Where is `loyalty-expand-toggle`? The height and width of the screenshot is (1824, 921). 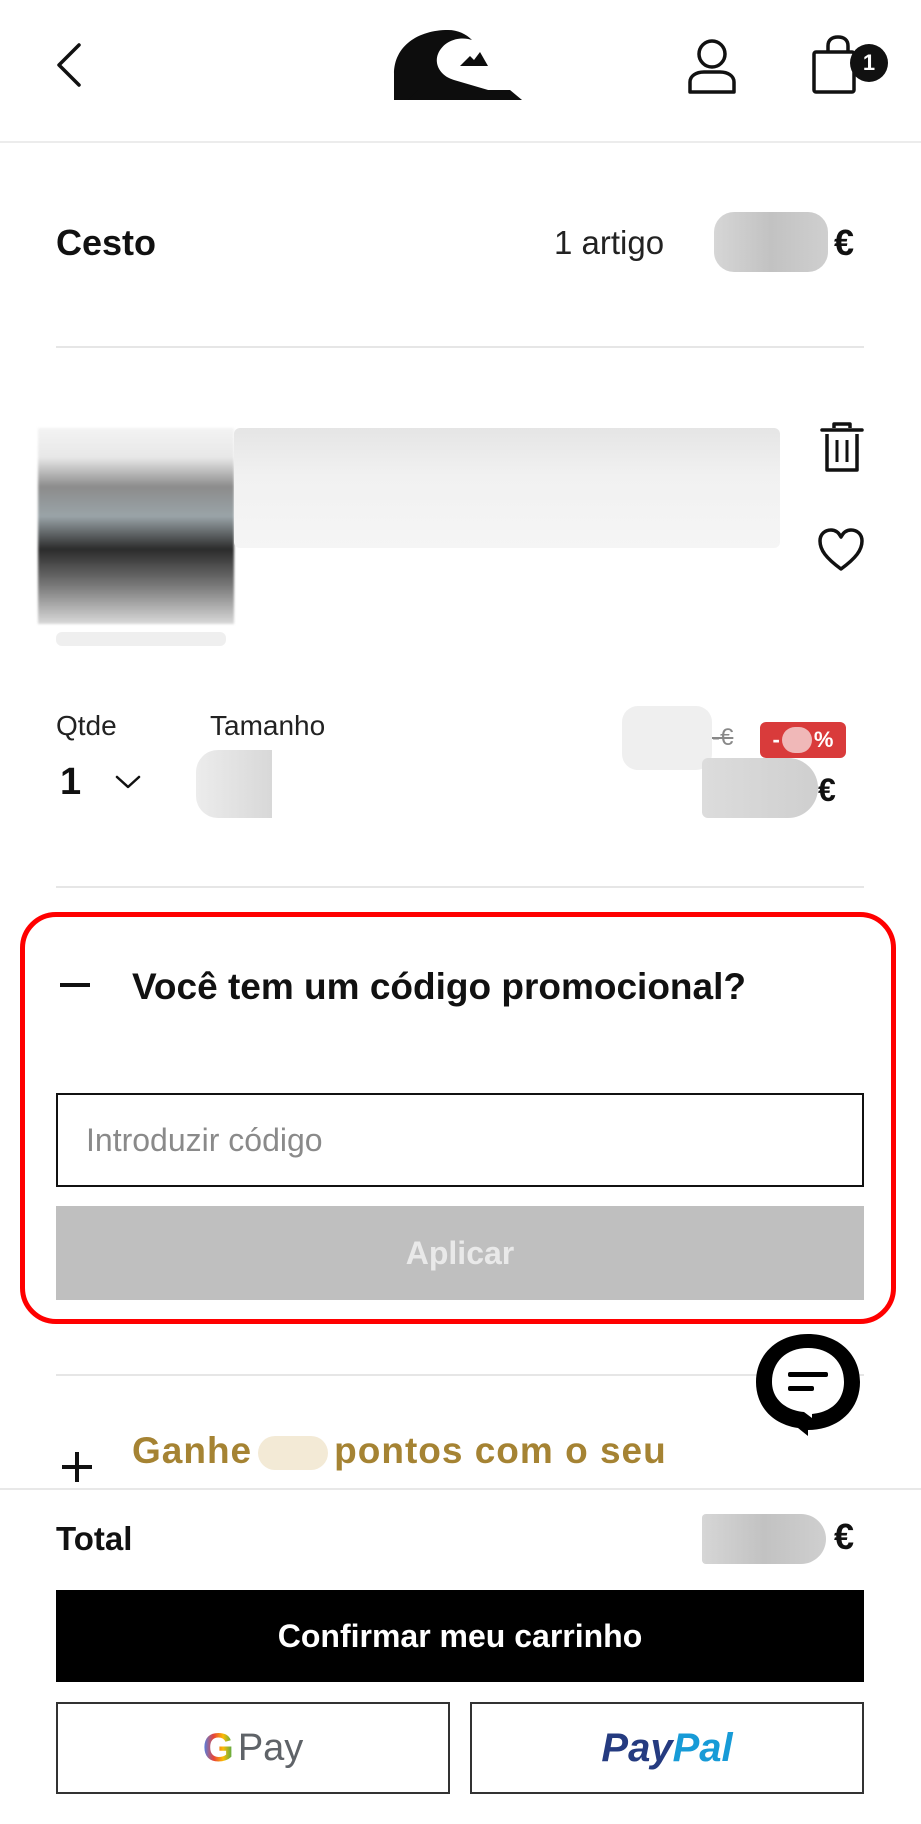
loyalty-expand-toggle is located at coordinates (77, 1467).